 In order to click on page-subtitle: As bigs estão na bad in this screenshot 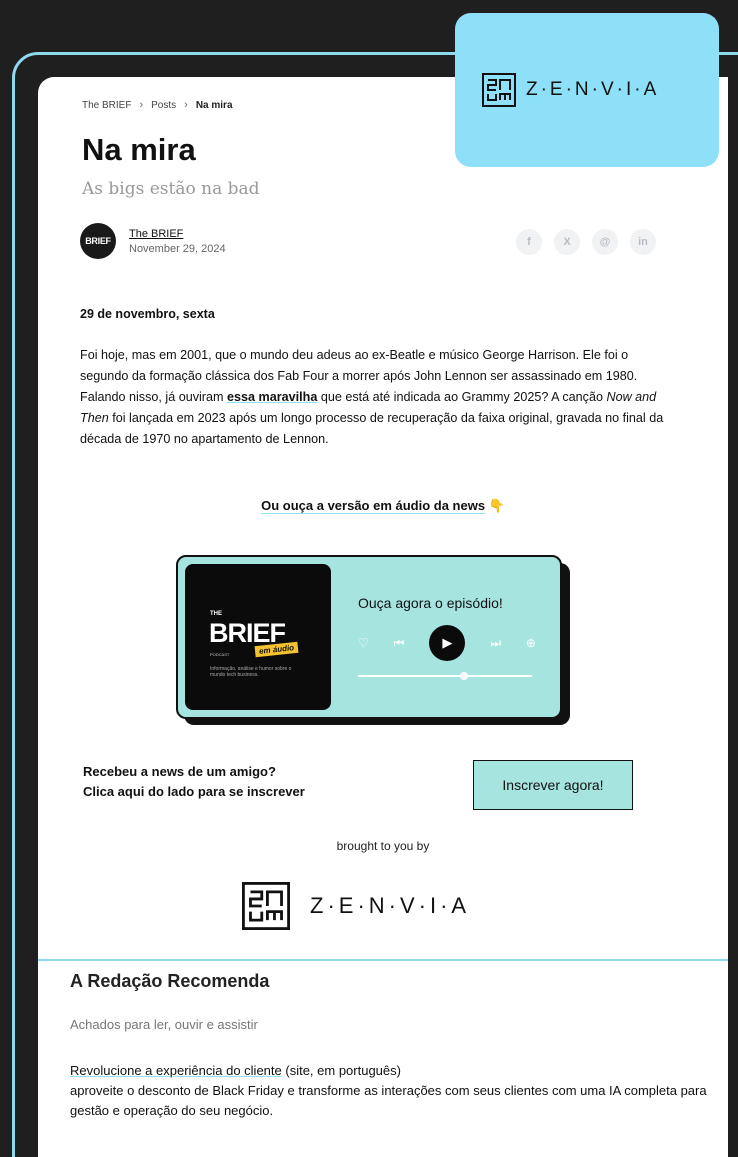, I will do `click(171, 189)`.